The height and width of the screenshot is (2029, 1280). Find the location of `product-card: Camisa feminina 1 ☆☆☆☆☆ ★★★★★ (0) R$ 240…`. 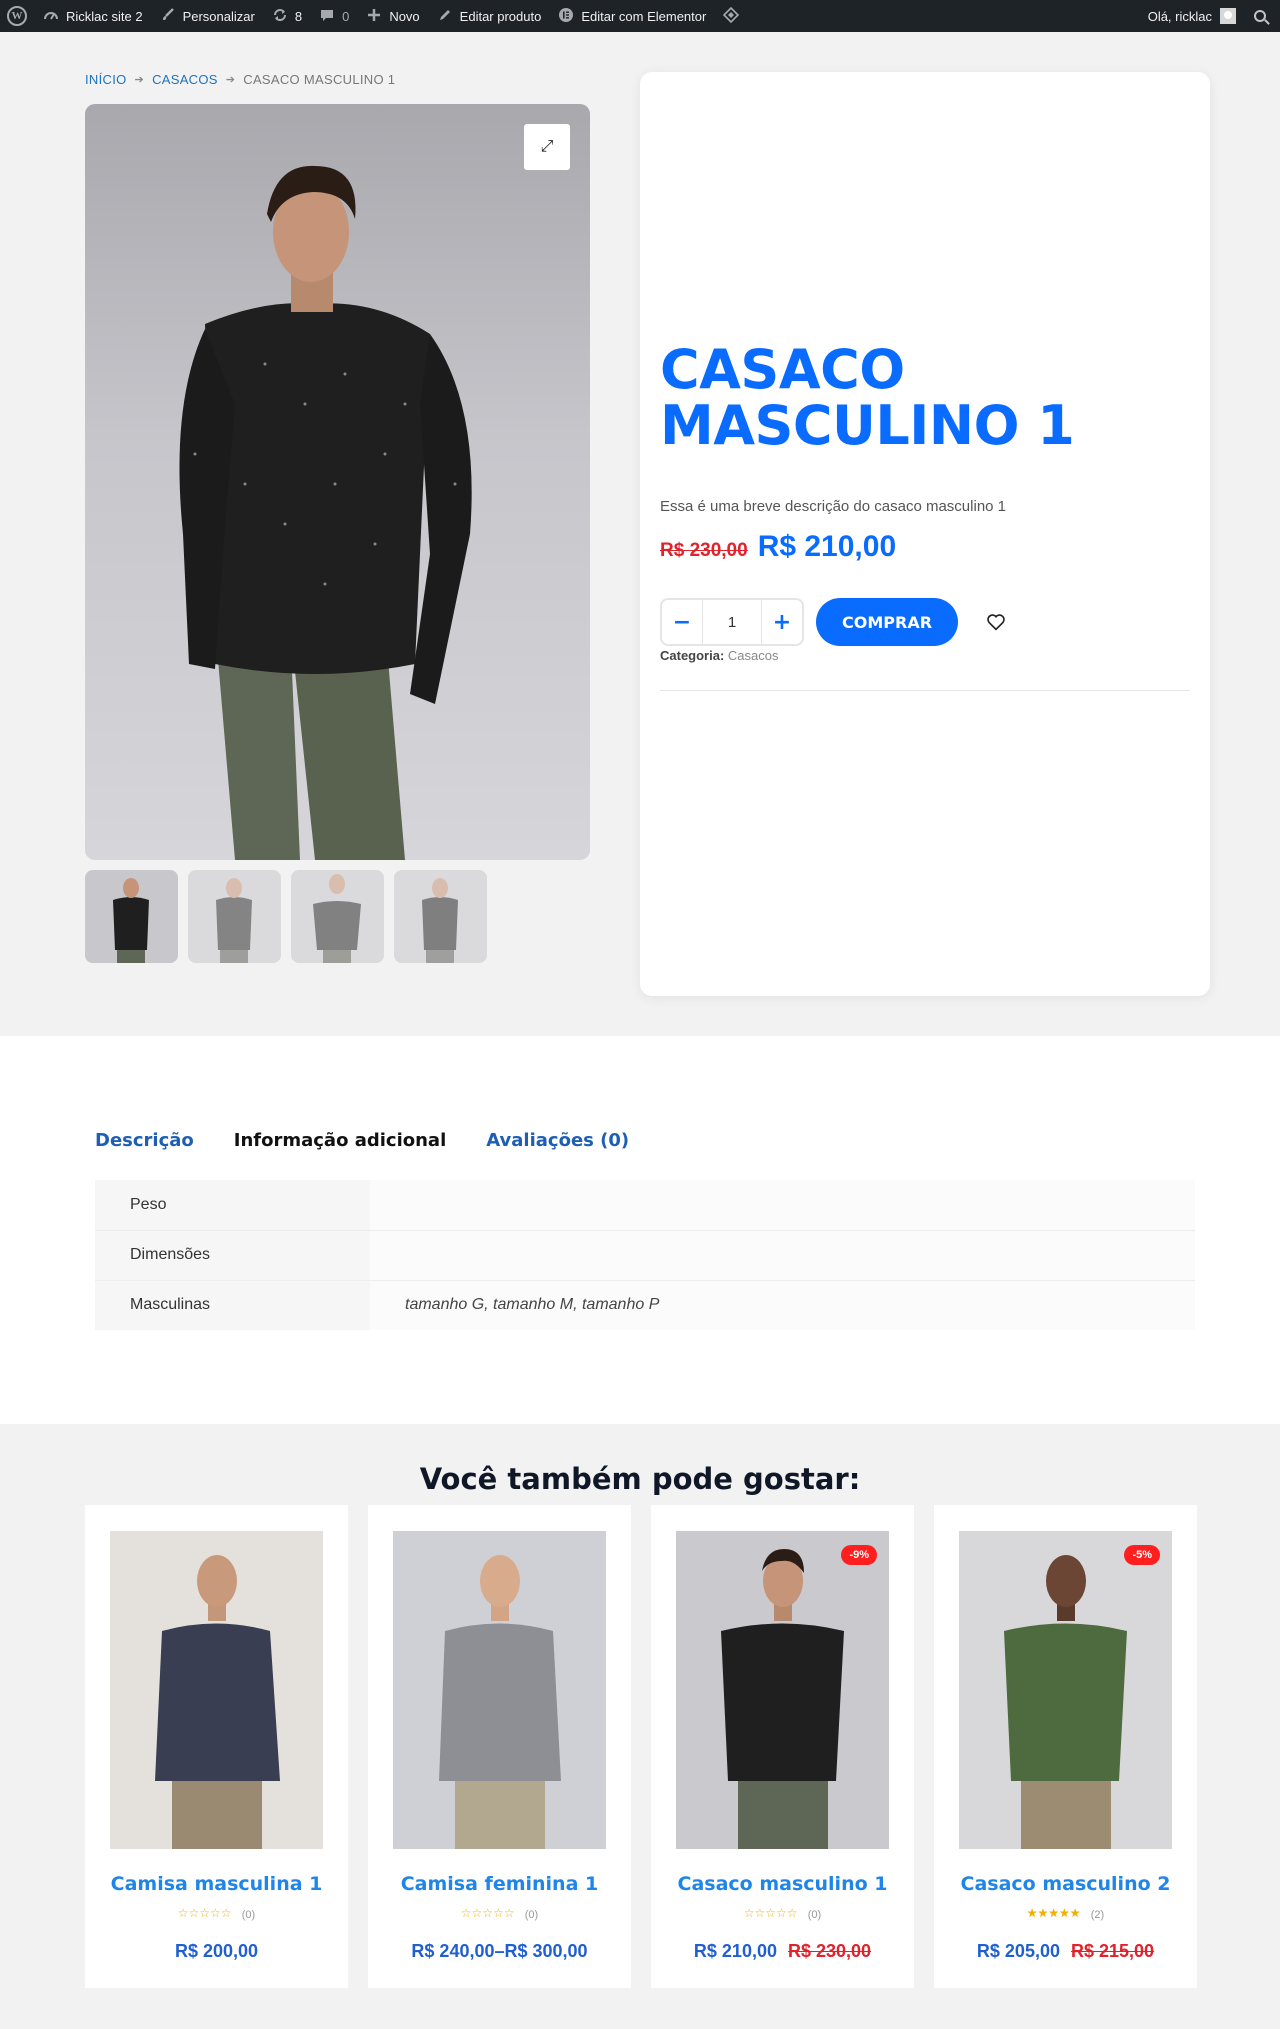

product-card: Camisa feminina 1 ☆☆☆☆☆ ★★★★★ (0) R$ 240… is located at coordinates (499, 1746).